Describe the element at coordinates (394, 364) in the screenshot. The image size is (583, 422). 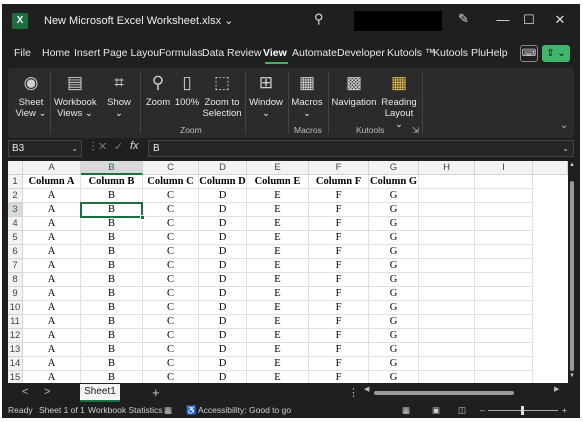
I see `cell-g14: G` at that location.